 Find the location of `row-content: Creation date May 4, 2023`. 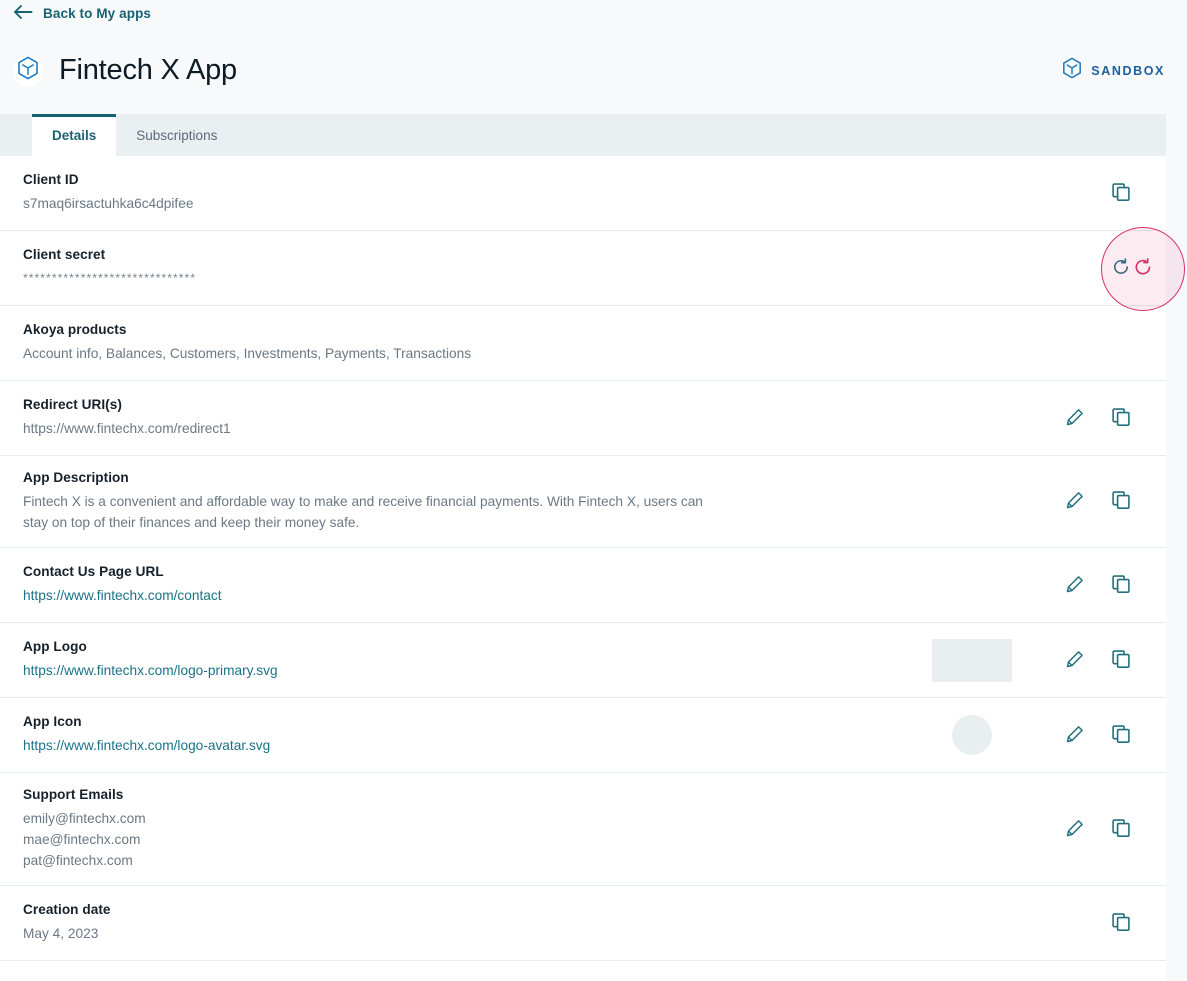

row-content: Creation date May 4, 2023 is located at coordinates (560, 923).